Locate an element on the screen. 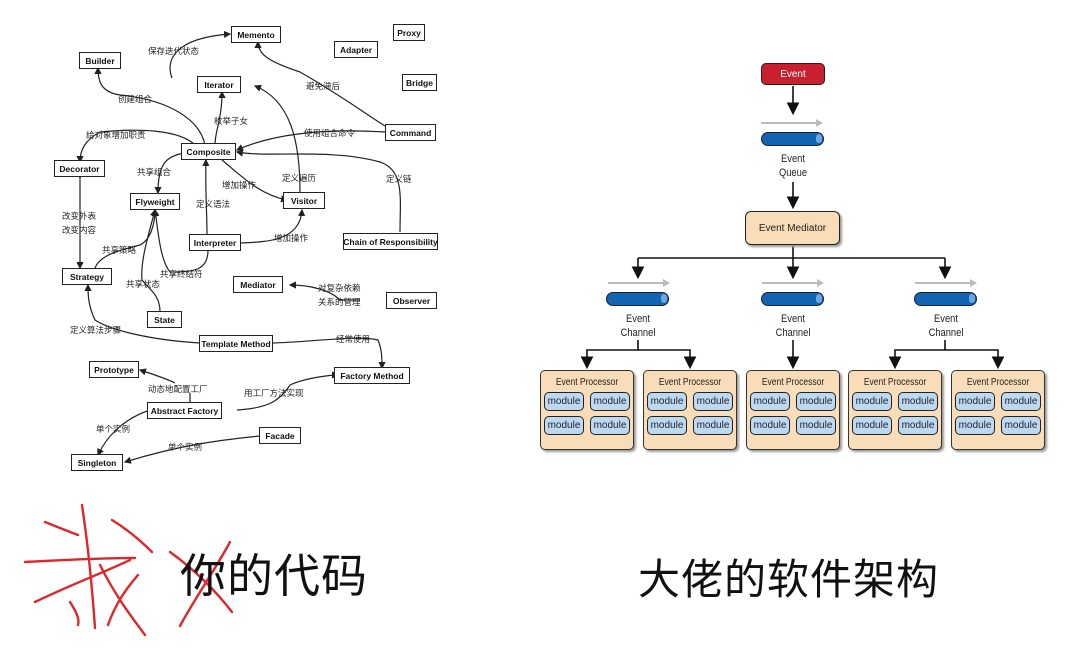 Image resolution: width=1080 pixels, height=670 pixels. line-channel1-split-b is located at coordinates (667, 359).